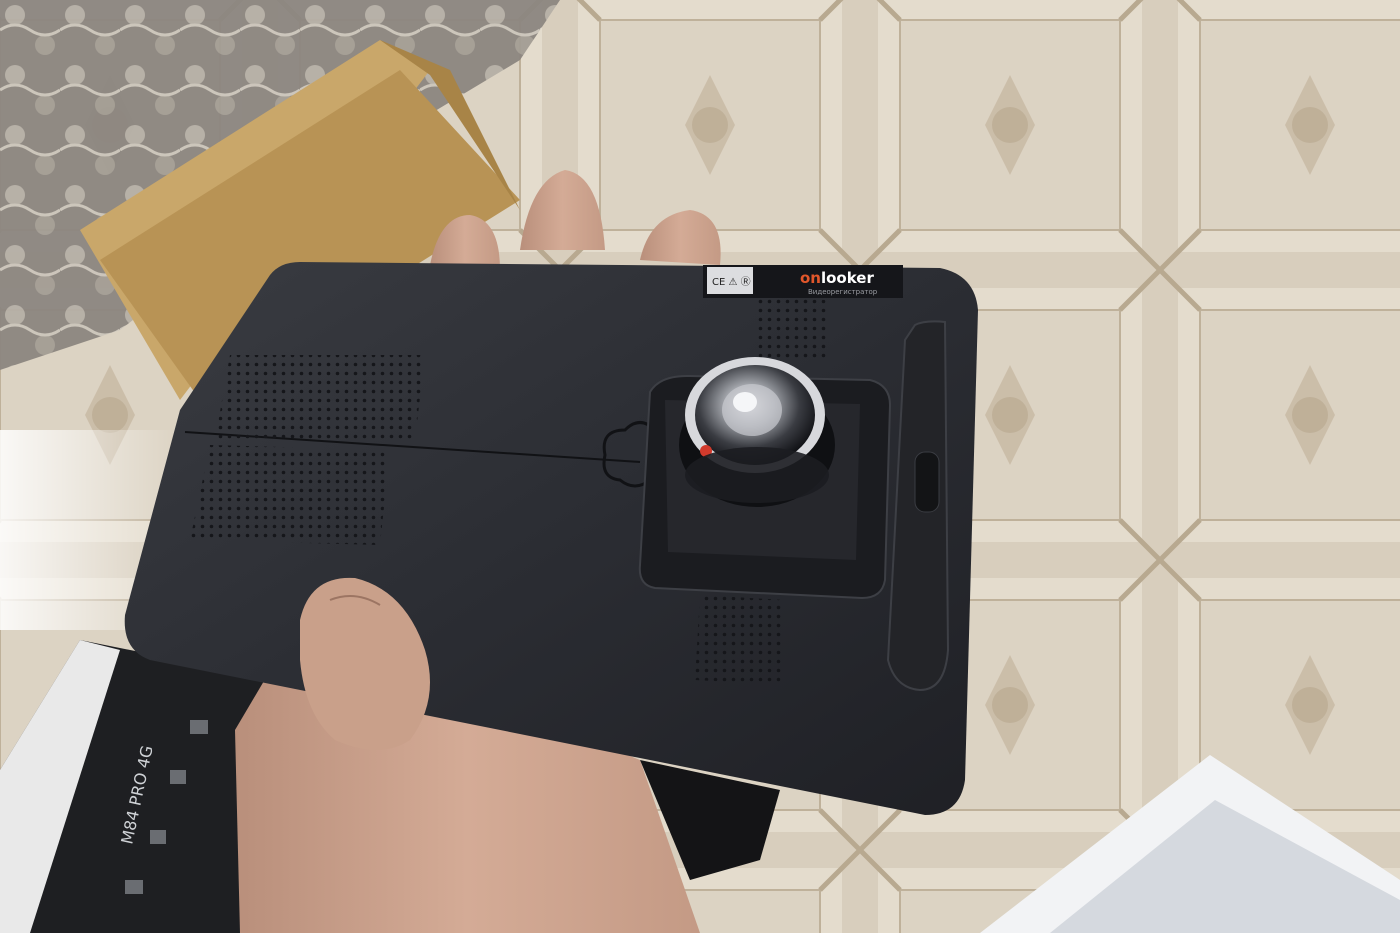 The width and height of the screenshot is (1400, 933). What do you see at coordinates (792, 329) in the screenshot?
I see `speaker-grille-right-top` at bounding box center [792, 329].